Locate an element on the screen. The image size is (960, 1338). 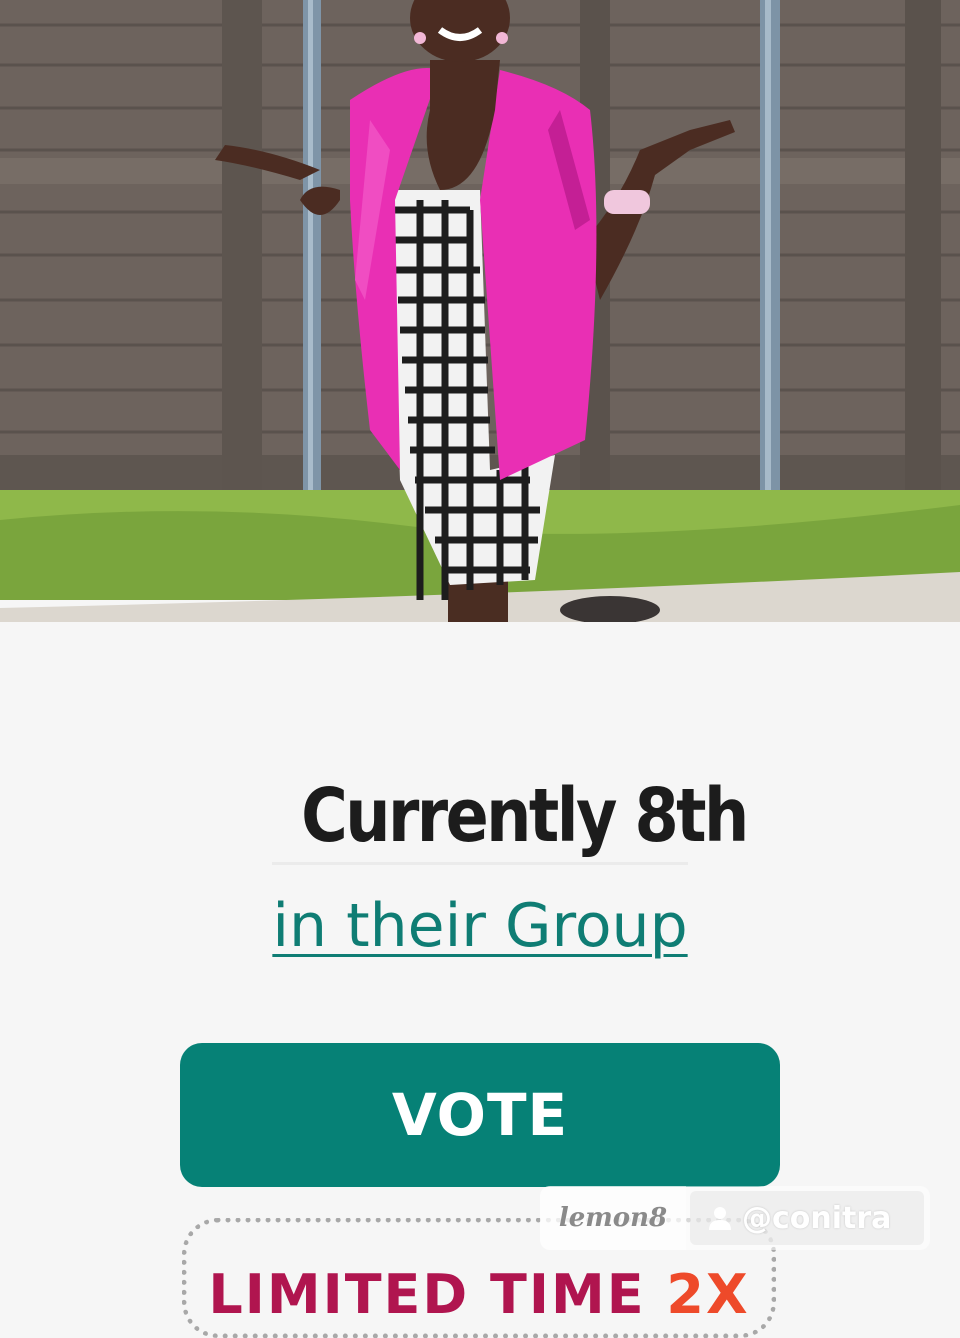
watermark-username: @conitra is located at coordinates (817, 1218).